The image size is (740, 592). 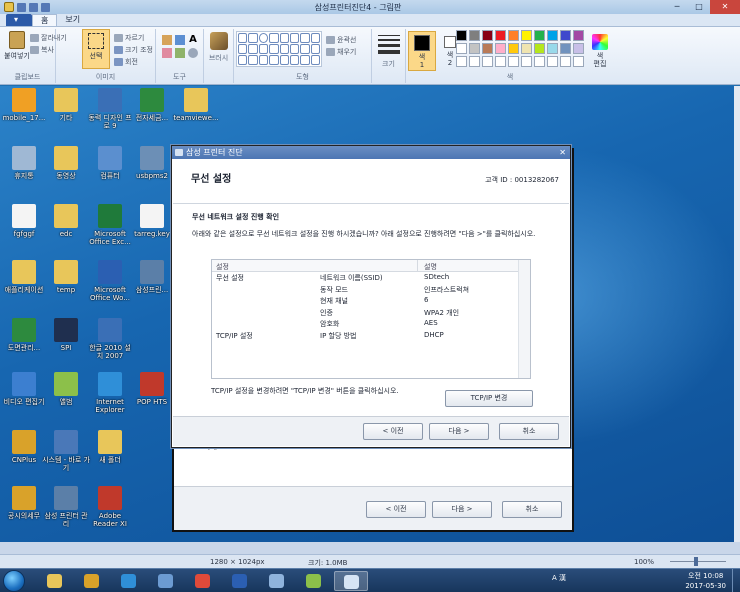 I want to click on shape-callout-rect-icon, so click(x=263, y=60).